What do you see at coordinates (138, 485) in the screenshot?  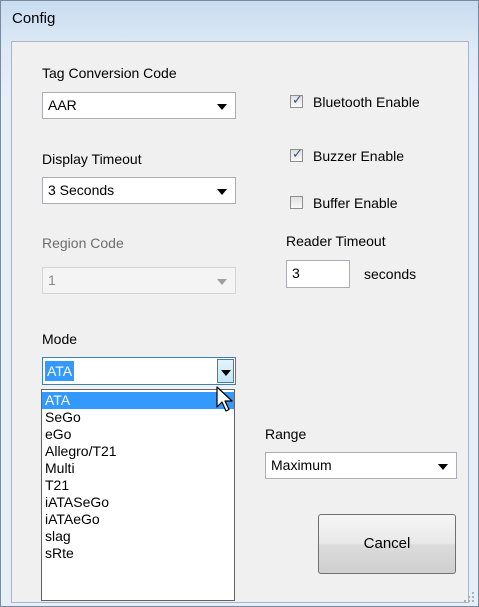 I see `mode-option: T21` at bounding box center [138, 485].